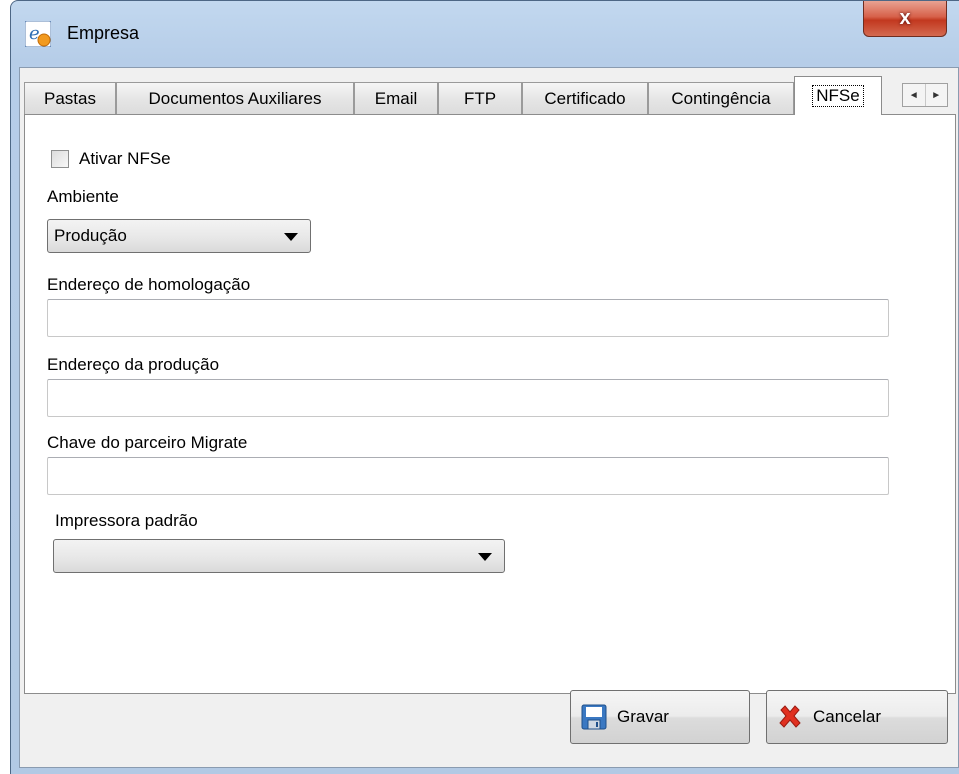  Describe the element at coordinates (179, 236) in the screenshot. I see `ambiente-select: Produção` at that location.